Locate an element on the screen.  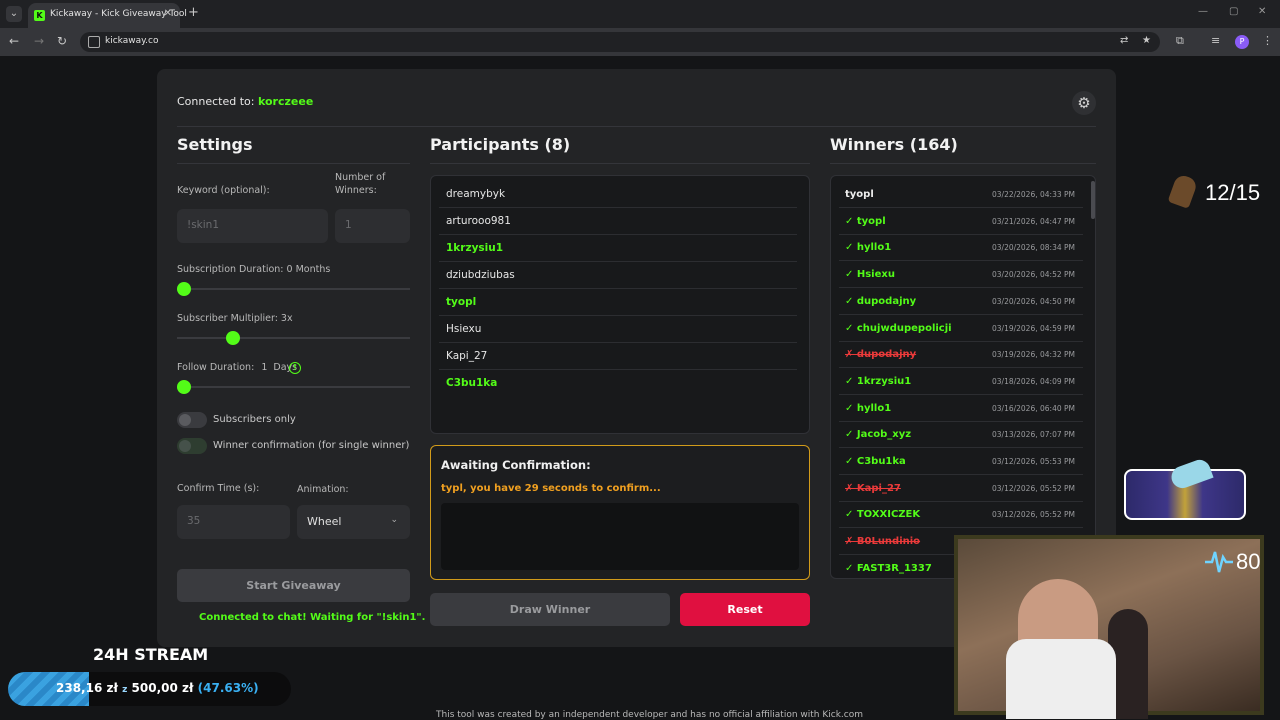
participant-name: Hsiexu is located at coordinates (464, 329).